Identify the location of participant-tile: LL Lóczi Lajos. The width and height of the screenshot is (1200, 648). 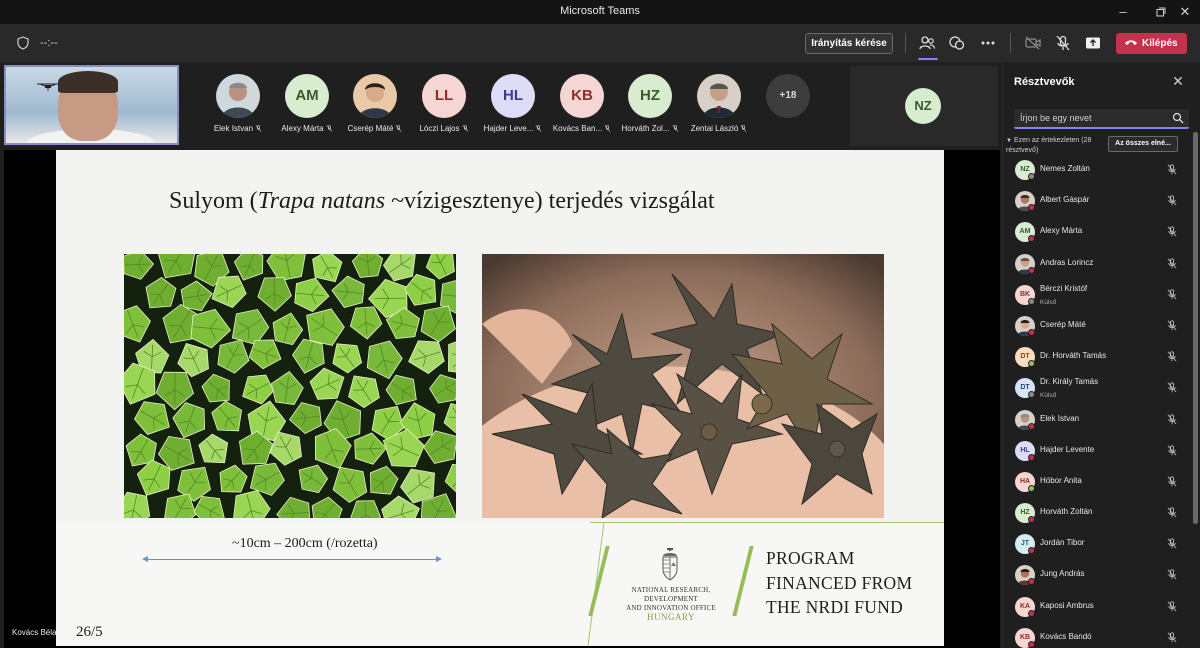
(444, 105).